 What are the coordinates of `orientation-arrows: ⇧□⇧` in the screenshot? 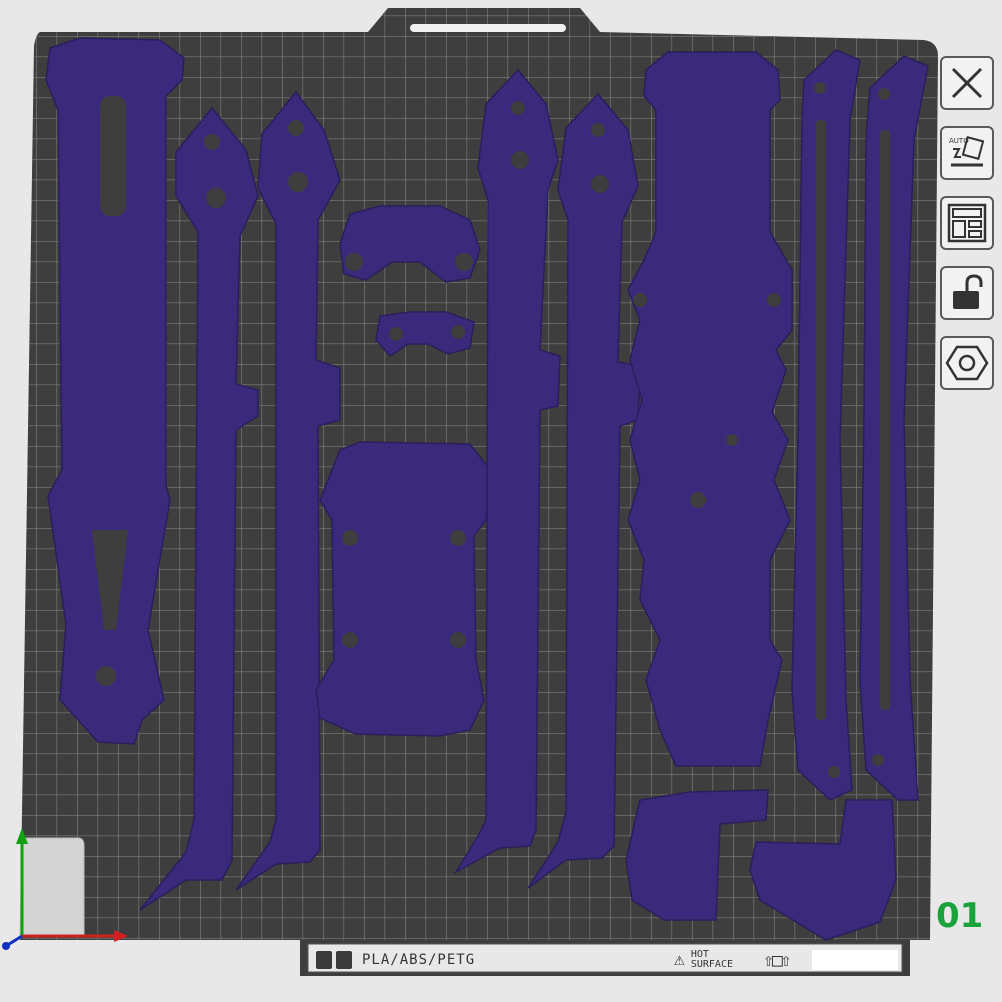 It's located at (777, 960).